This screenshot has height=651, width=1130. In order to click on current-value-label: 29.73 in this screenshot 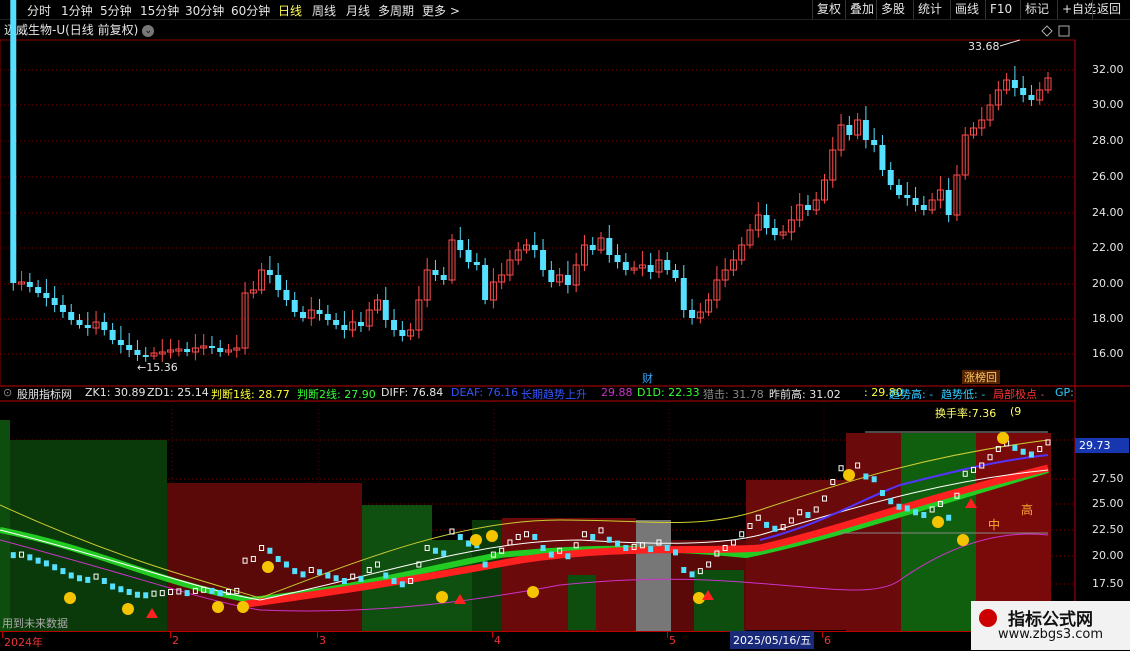, I will do `click(1102, 445)`.